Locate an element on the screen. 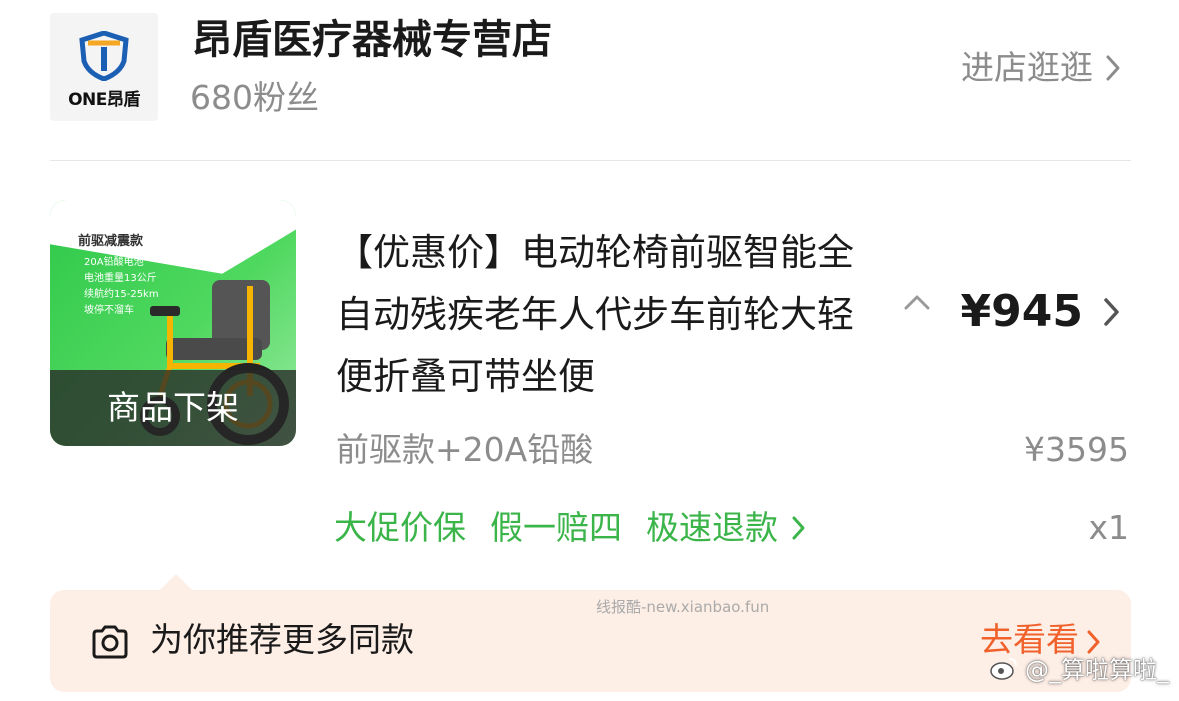 This screenshot has width=1179, height=701. guarantee-price-protect: 大促价保 is located at coordinates (400, 527).